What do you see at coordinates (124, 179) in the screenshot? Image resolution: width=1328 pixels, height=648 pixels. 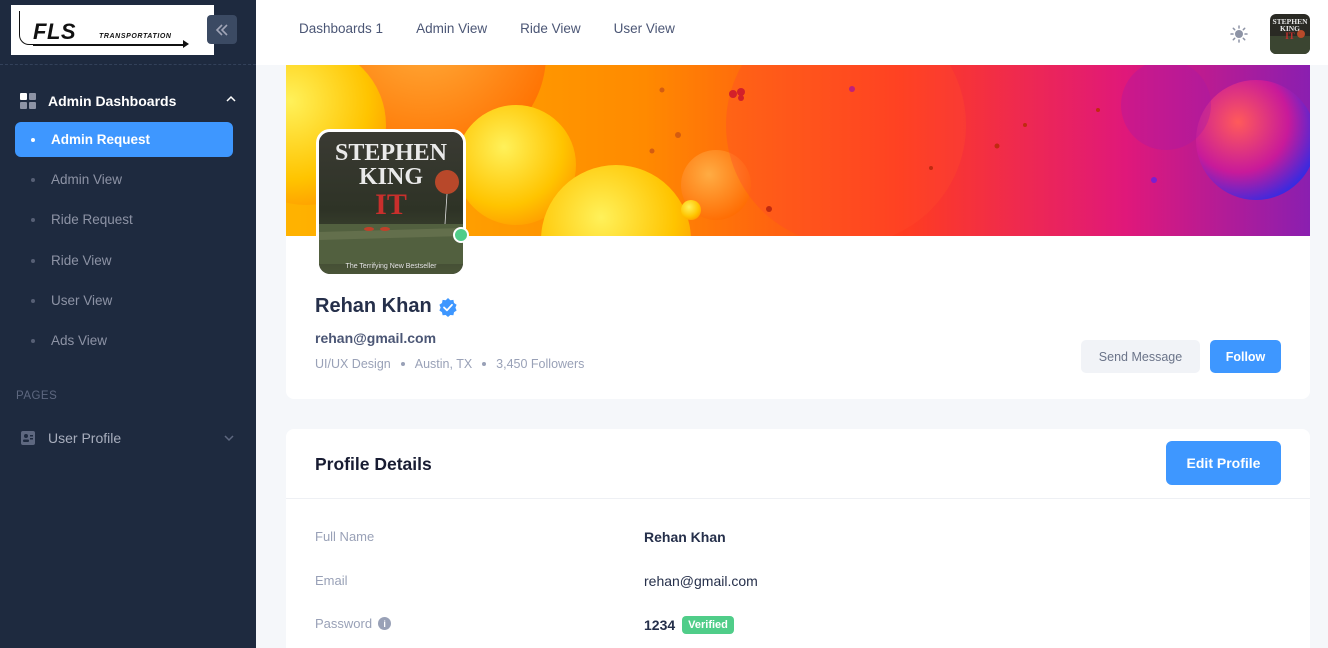 I see `sidebar-item-admin-view: Admin View` at bounding box center [124, 179].